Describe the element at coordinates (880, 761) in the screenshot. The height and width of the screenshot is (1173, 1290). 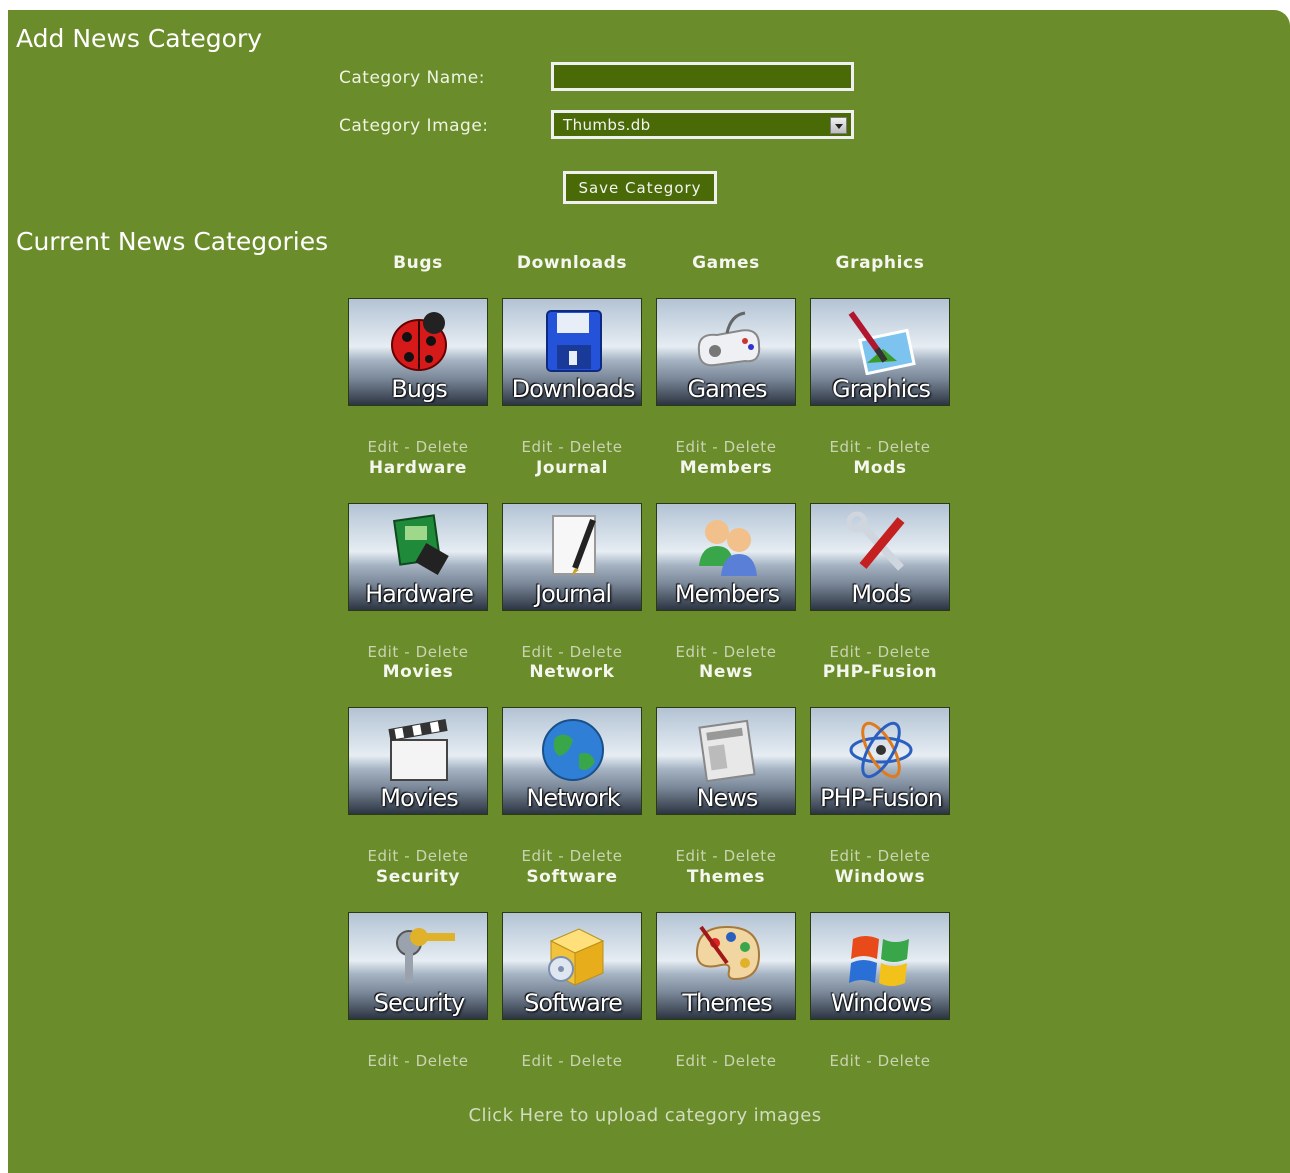
I see `category-image: PHP-Fusion` at that location.